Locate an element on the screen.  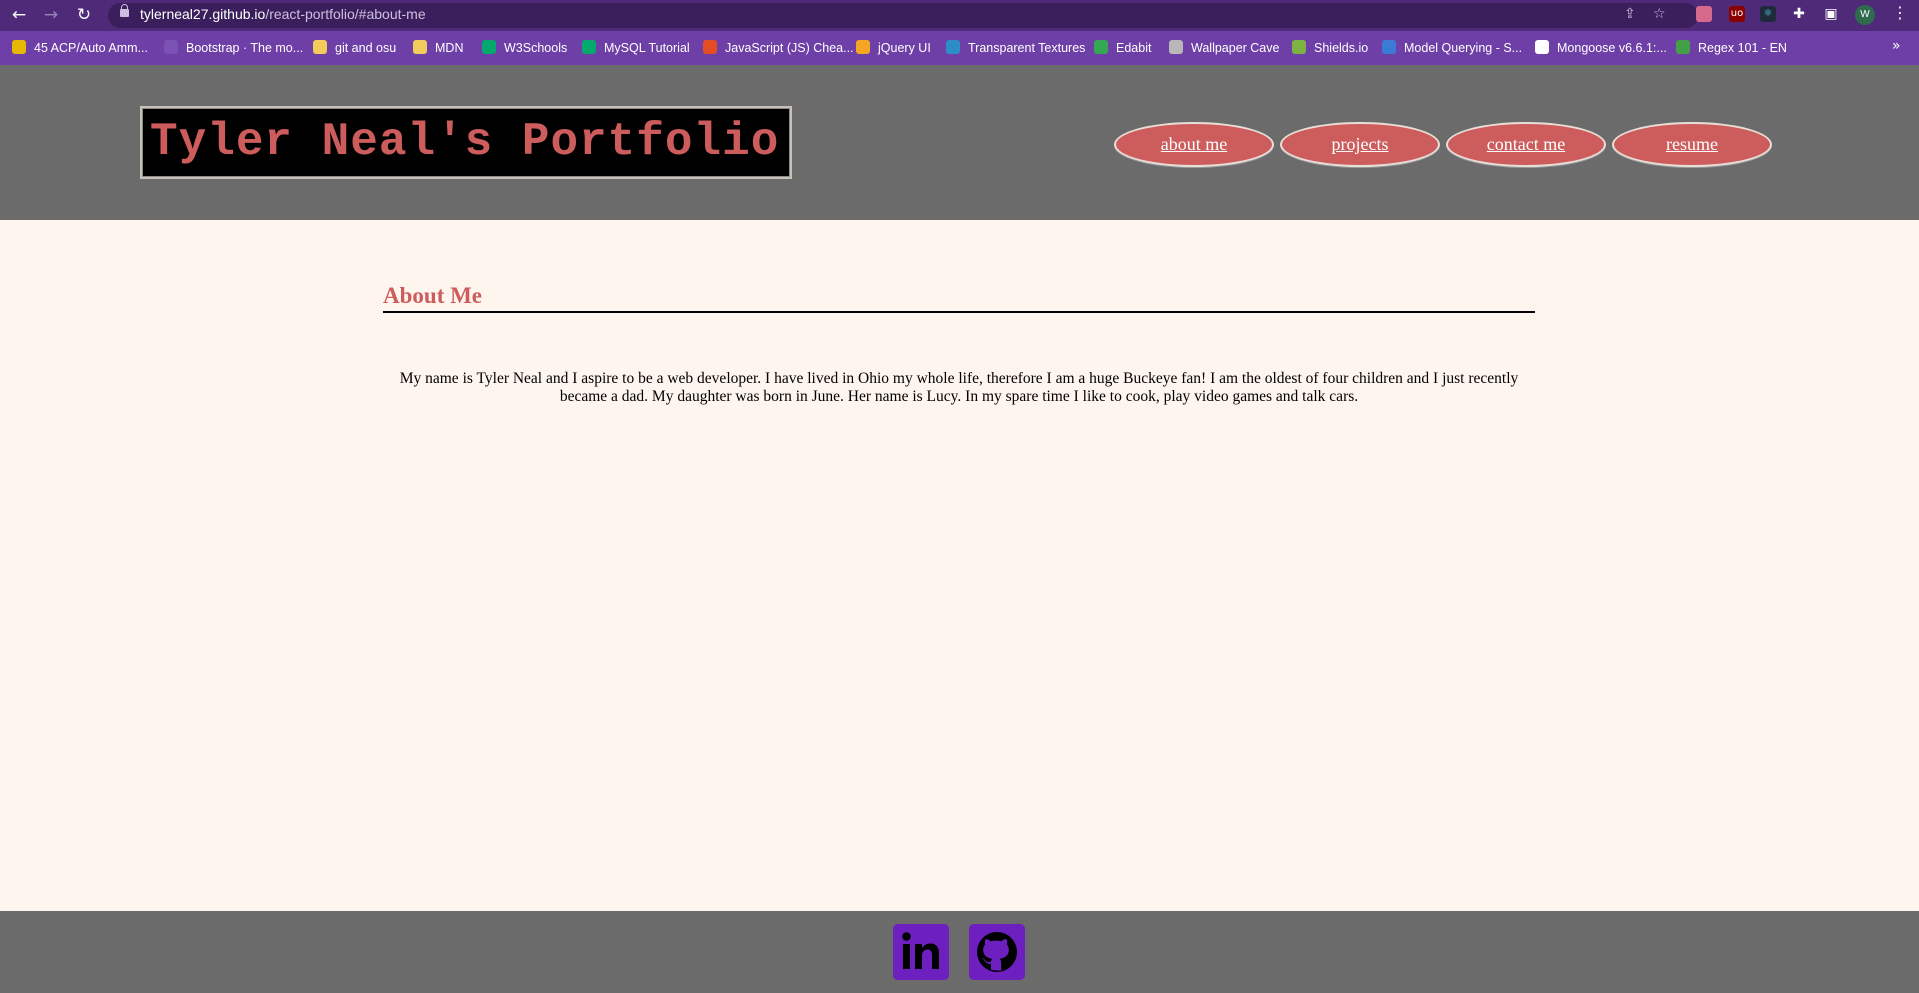
bookmark-item: MDN is located at coordinates (438, 48).